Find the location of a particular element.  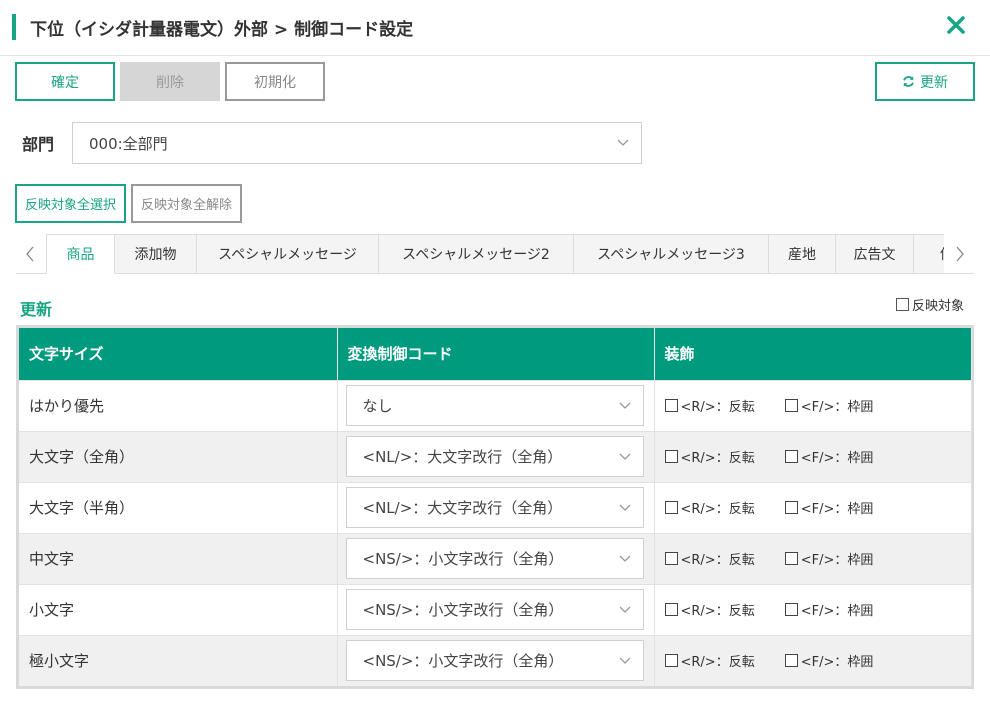

chevron-right-icon is located at coordinates (960, 254).